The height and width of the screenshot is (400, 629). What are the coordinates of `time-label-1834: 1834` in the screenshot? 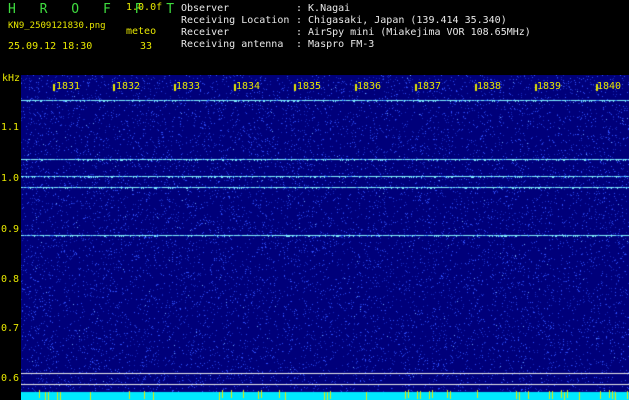 It's located at (248, 86).